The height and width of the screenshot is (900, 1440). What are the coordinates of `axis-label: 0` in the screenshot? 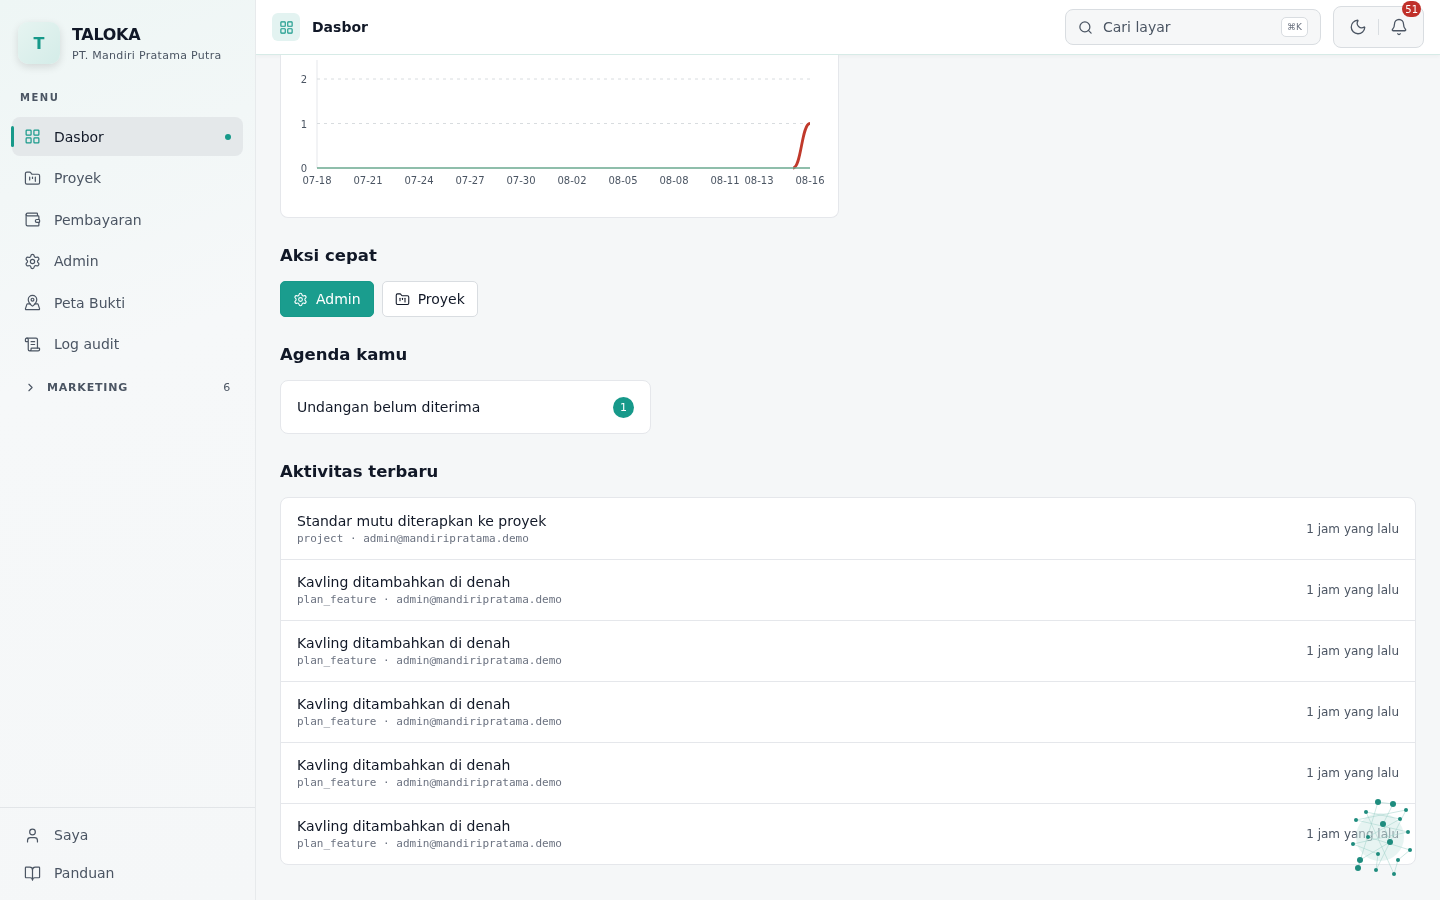 It's located at (303, 168).